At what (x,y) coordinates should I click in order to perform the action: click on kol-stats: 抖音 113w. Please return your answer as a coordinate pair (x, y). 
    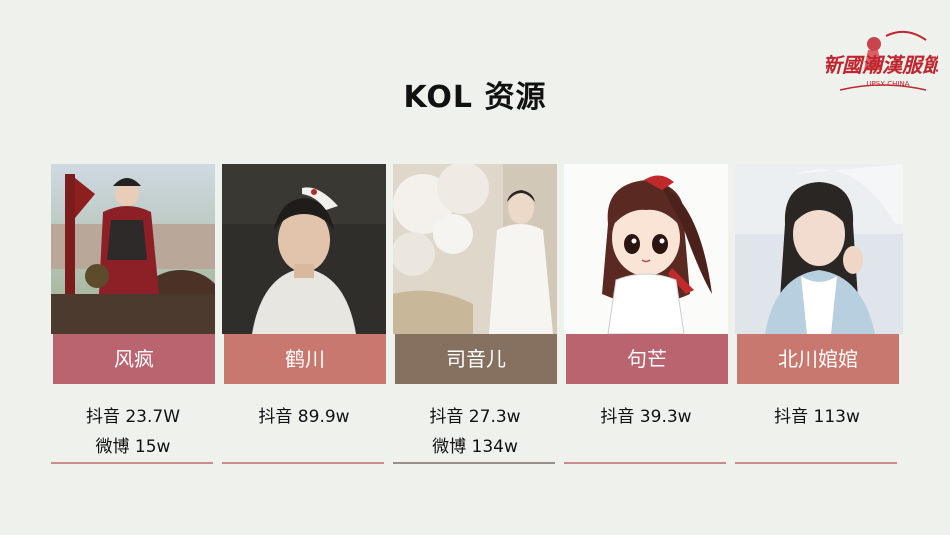
    Looking at the image, I should click on (817, 417).